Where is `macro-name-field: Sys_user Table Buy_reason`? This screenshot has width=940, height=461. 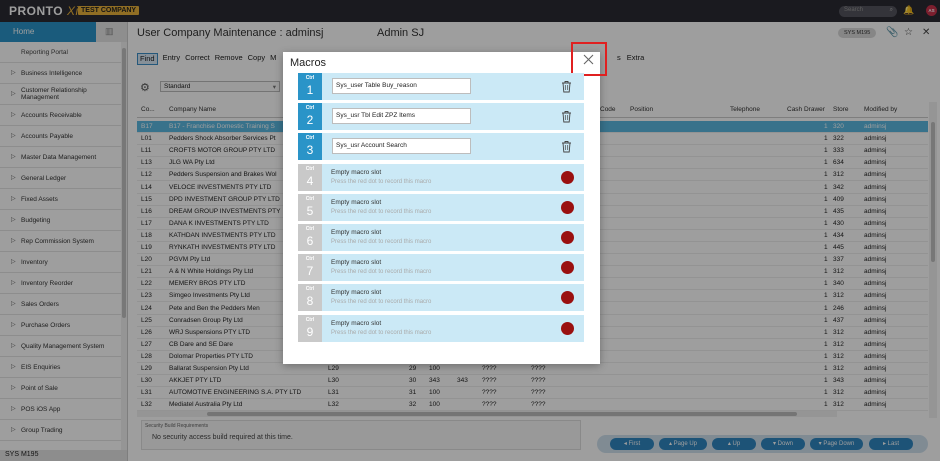
macro-name-field: Sys_user Table Buy_reason is located at coordinates (401, 86).